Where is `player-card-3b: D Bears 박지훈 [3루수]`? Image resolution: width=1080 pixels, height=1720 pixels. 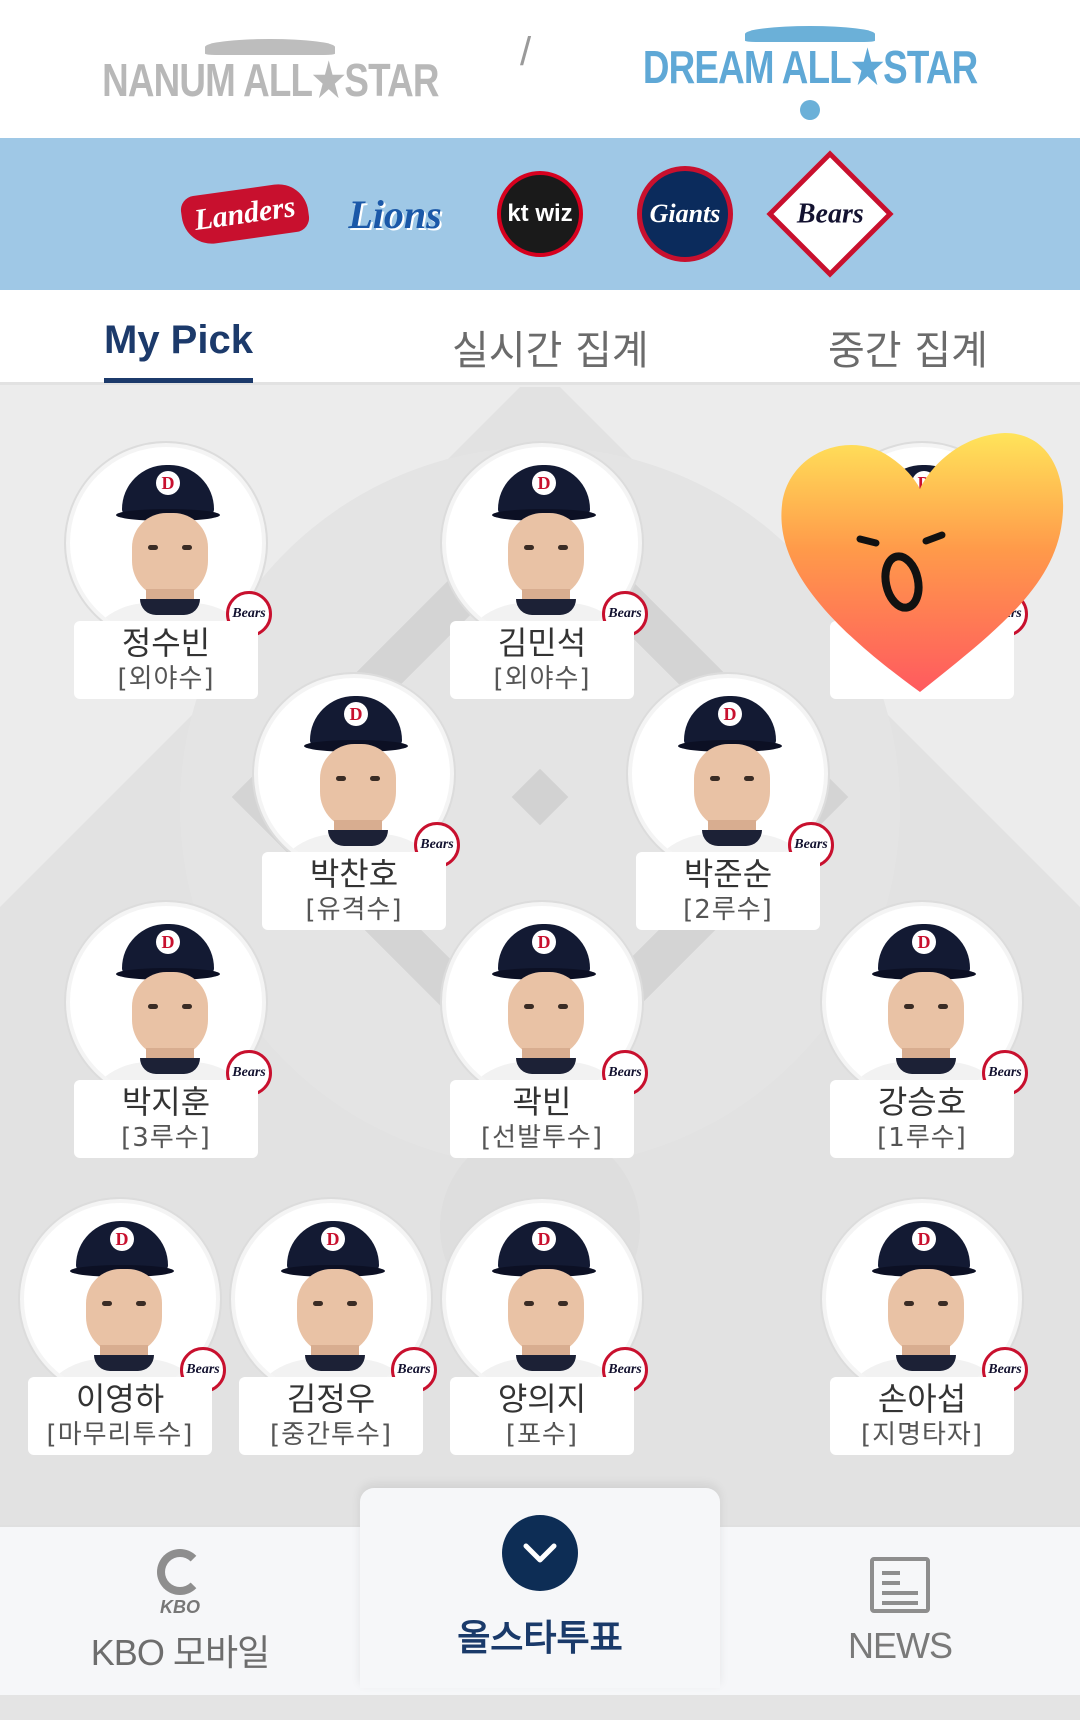 player-card-3b: D Bears 박지훈 [3루수] is located at coordinates (169, 1034).